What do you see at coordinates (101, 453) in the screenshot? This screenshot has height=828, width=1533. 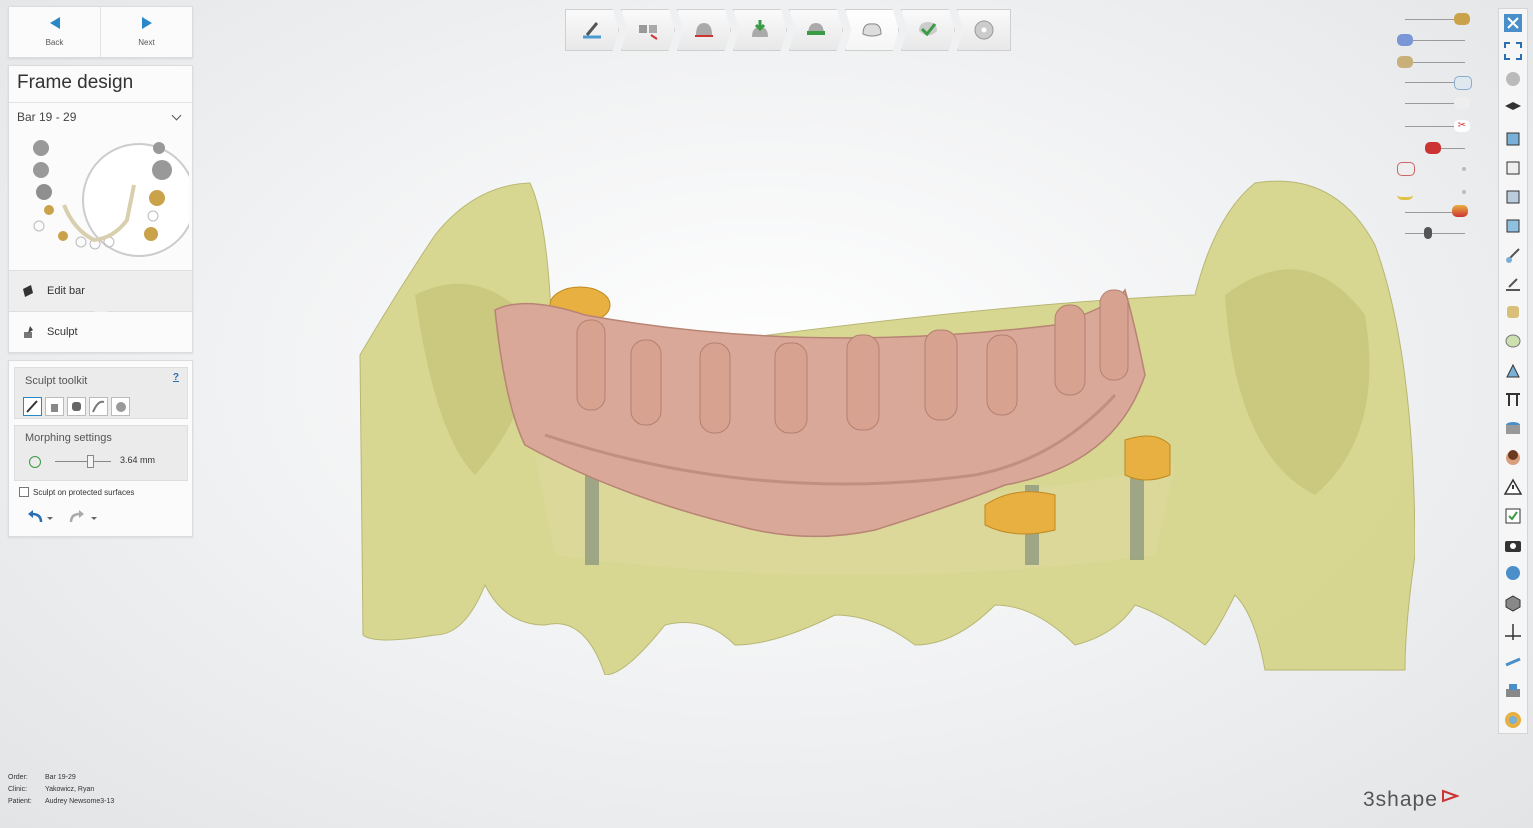 I see `morphing-settings-box: Morphing settings 3.64 mm` at bounding box center [101, 453].